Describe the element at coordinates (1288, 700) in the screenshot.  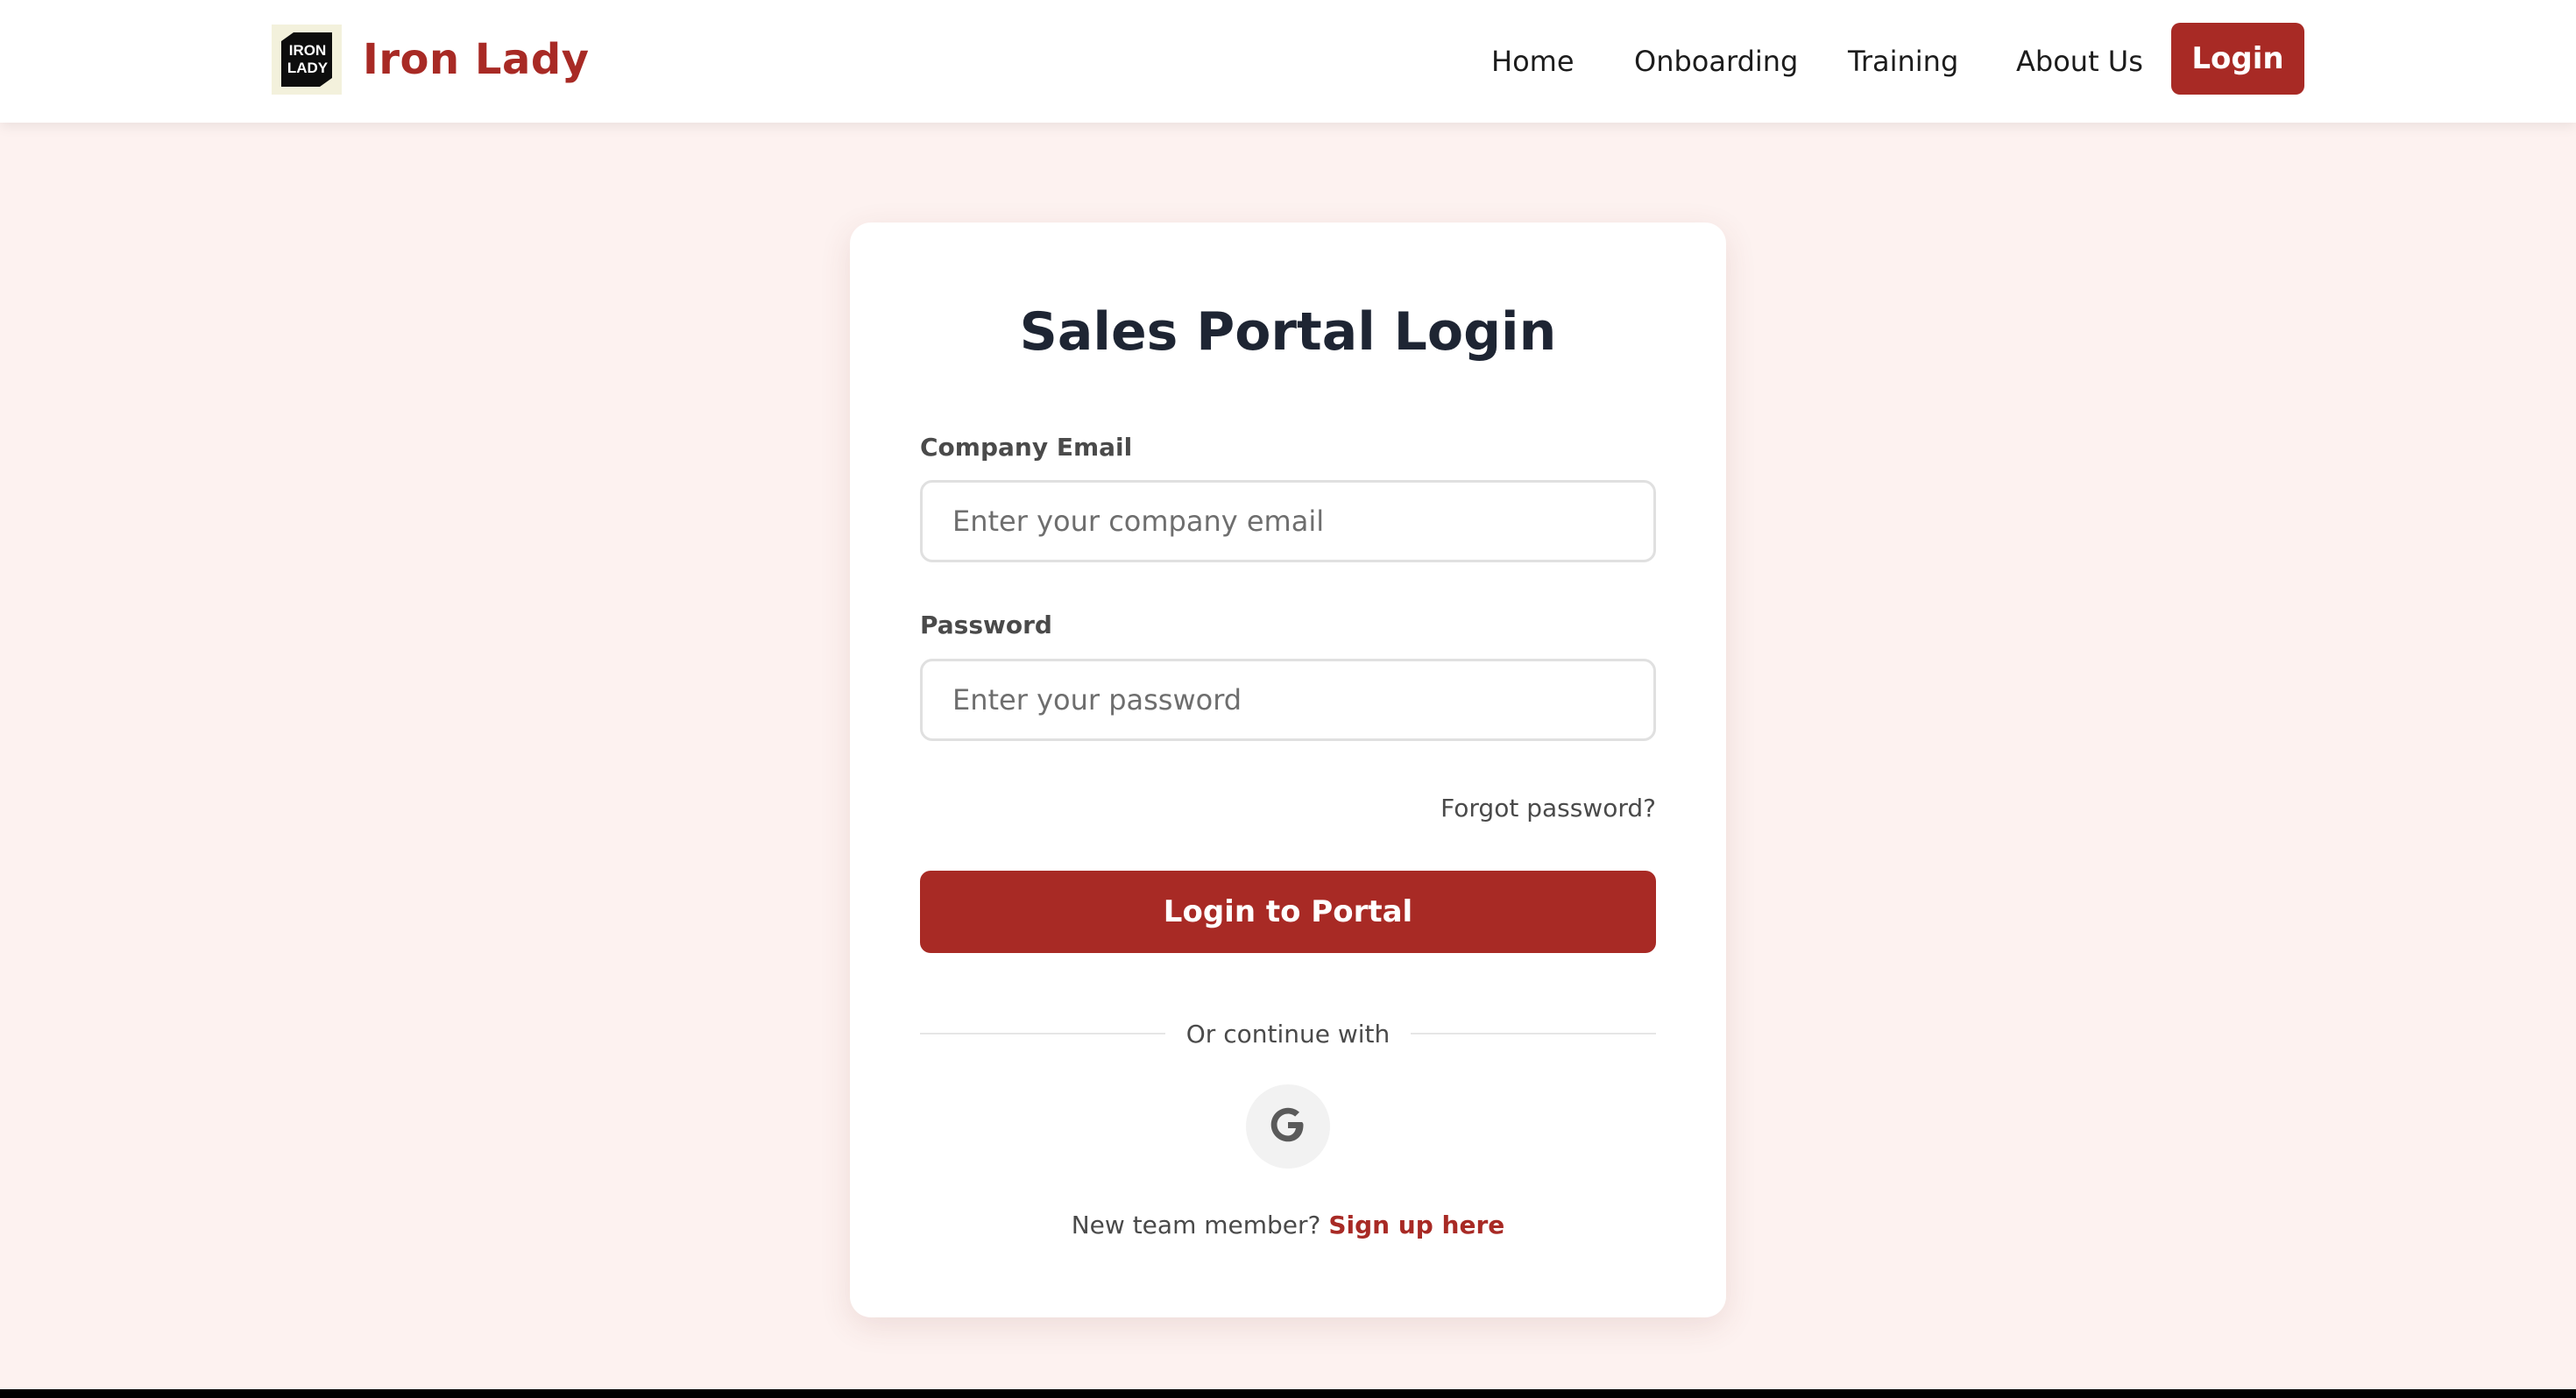
I see `password-field` at that location.